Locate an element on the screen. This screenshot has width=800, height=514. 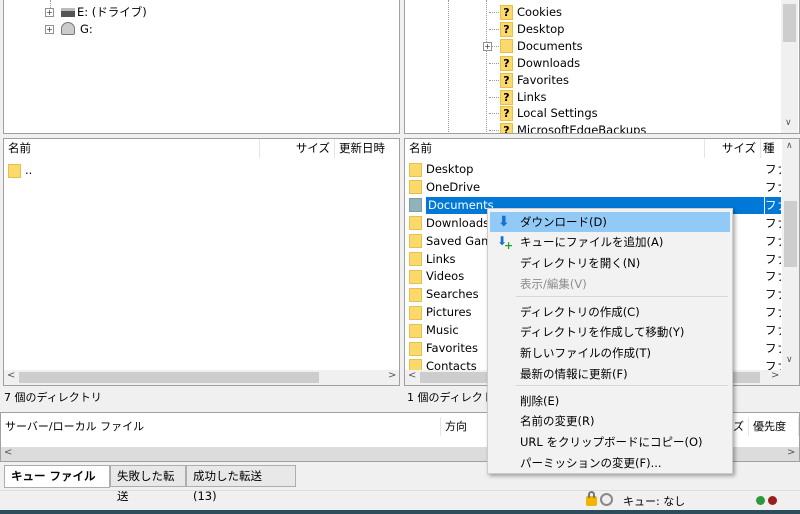
activity-led-green-icon is located at coordinates (760, 500).